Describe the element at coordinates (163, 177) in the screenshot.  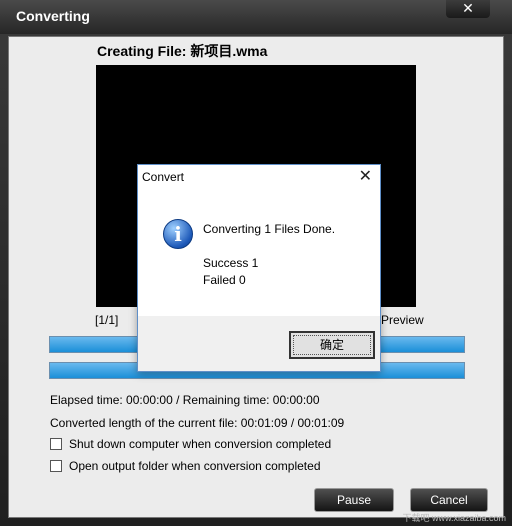
I see `dialog-title: Convert` at that location.